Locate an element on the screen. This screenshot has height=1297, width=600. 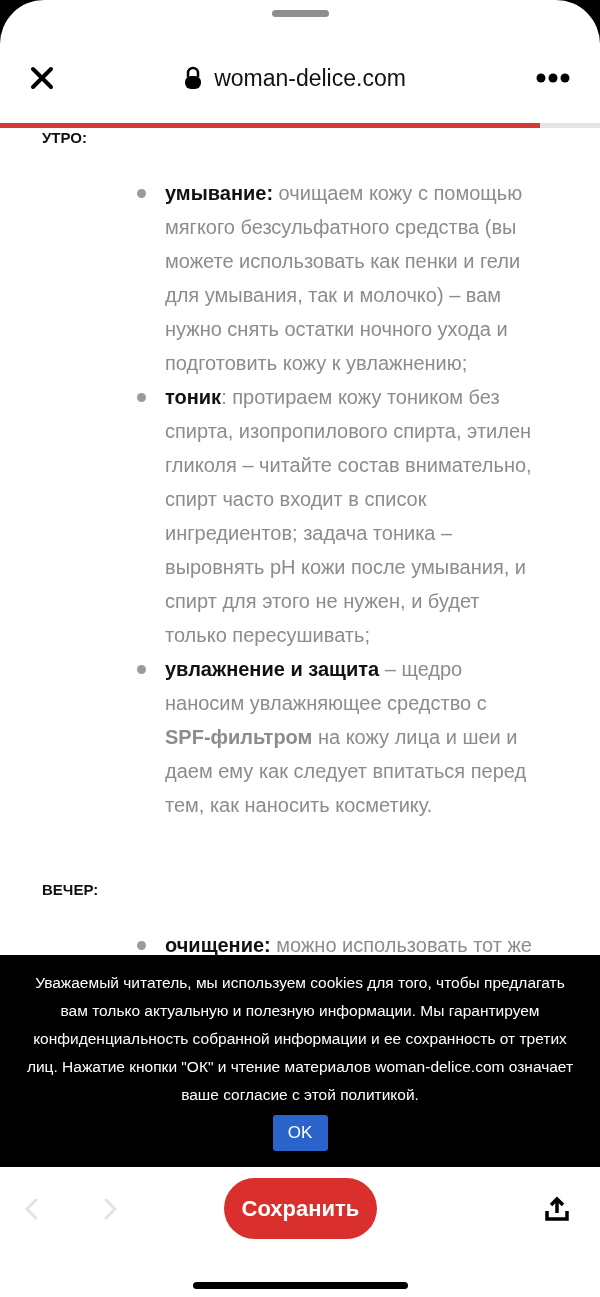
cookie-message: Уважаемый читатель, мы используем cookies для того, чтобы предлагать вам только актуальную и полезную информации. Мы гарантируем конфиденциальность собранной информации и ее сохранность от третих лиц. Нажатие кнопки "ОК" и чтение материалов woman-delice.com означает ваше согласие с этой политикой. is located at coordinates (300, 1039).